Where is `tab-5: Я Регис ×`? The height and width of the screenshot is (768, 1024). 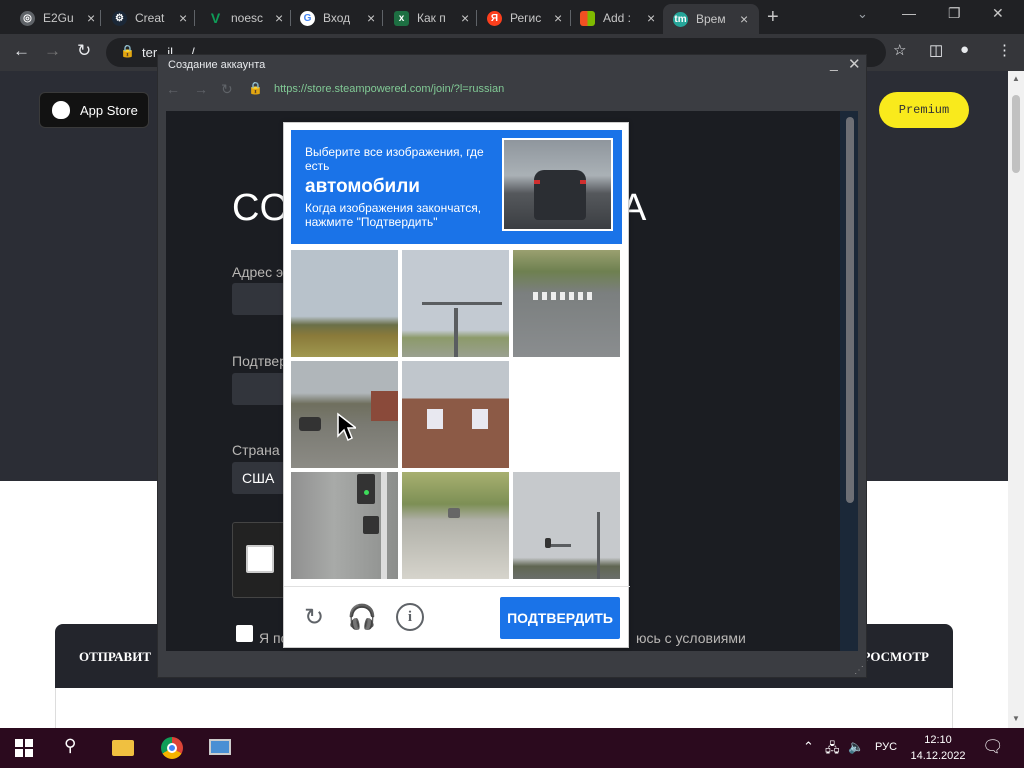
tab-5: Я Регис × is located at coordinates (524, 18).